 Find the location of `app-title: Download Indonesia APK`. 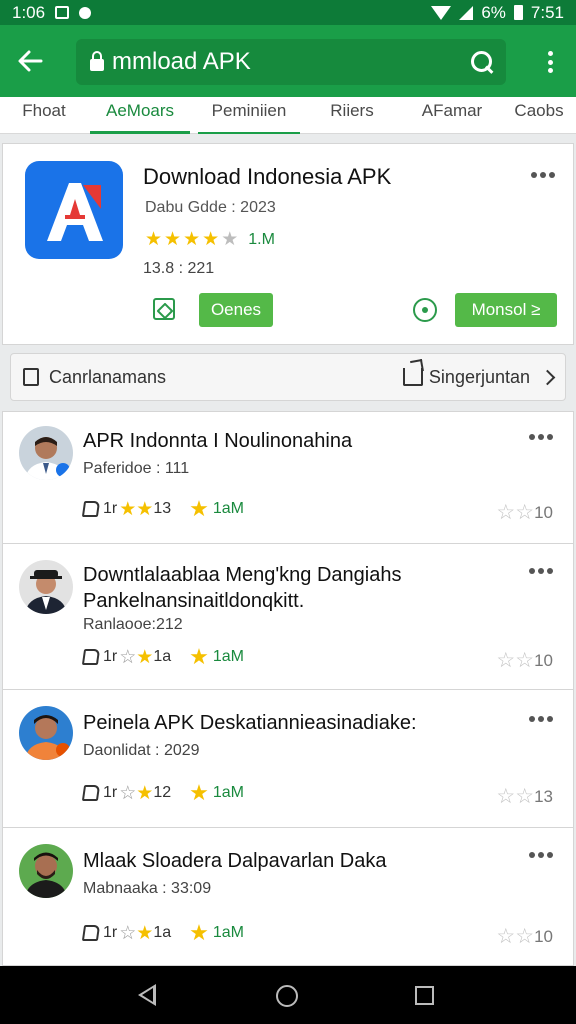

app-title: Download Indonesia APK is located at coordinates (267, 176).